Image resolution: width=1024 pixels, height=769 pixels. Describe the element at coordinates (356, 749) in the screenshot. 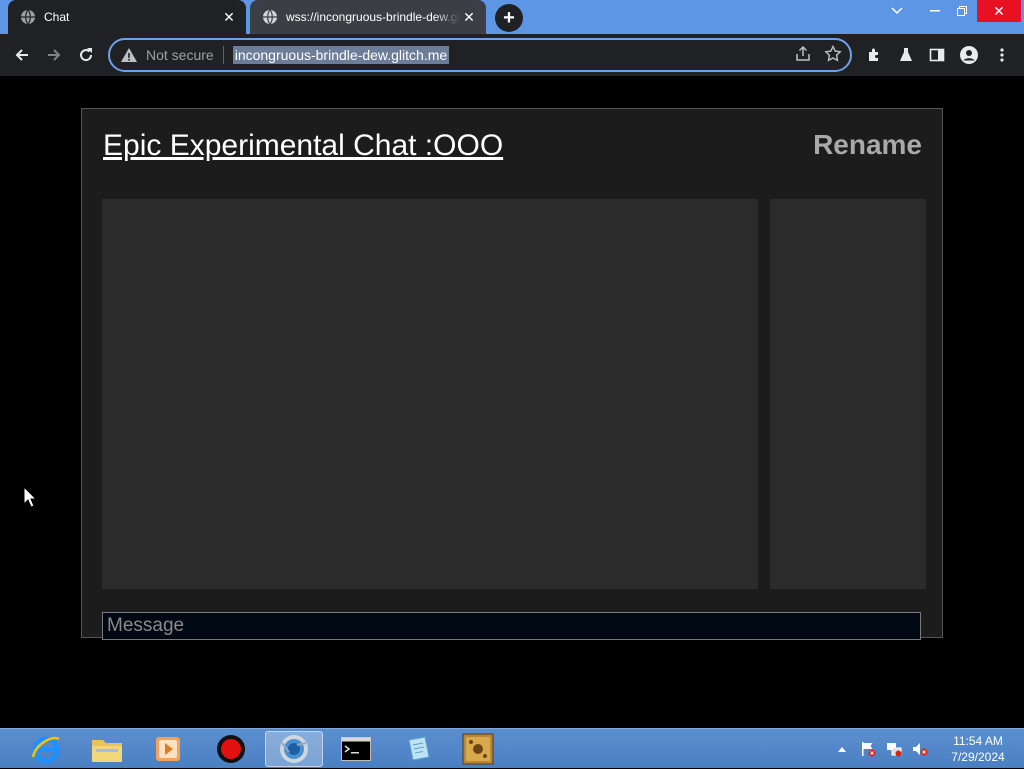

I see `command-prompt-icon` at that location.